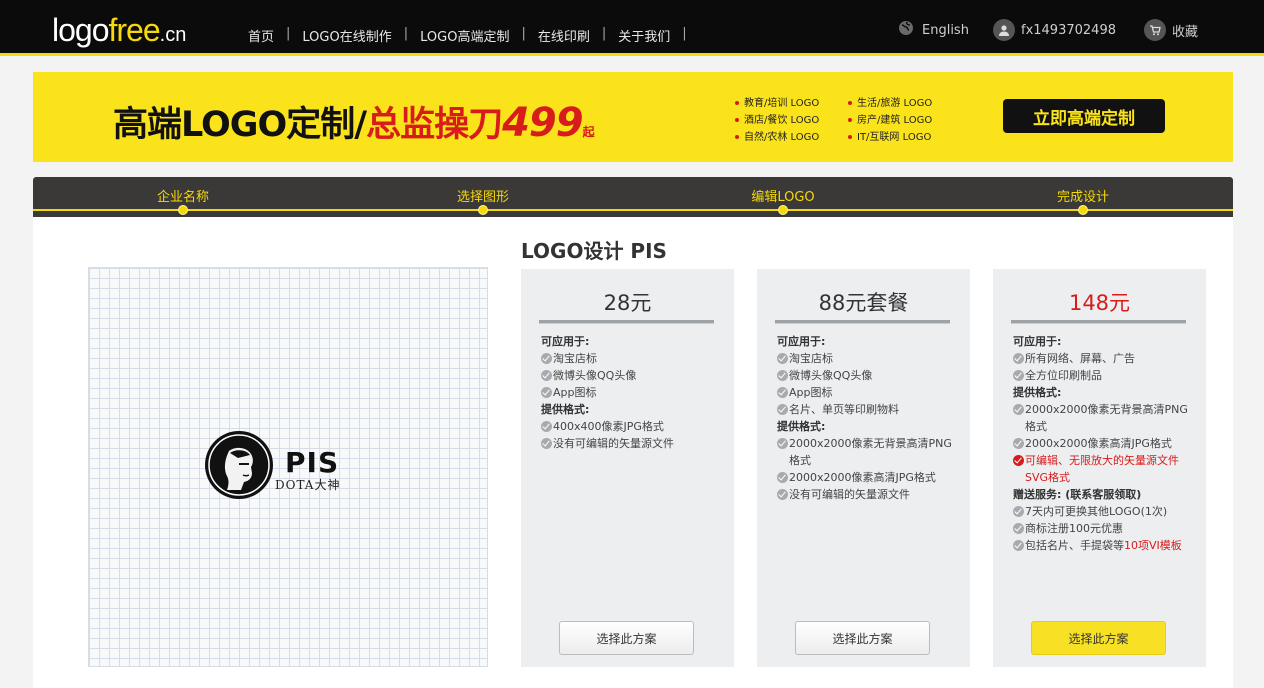  What do you see at coordinates (1185, 32) in the screenshot?
I see `favorites-label: 收藏` at bounding box center [1185, 32].